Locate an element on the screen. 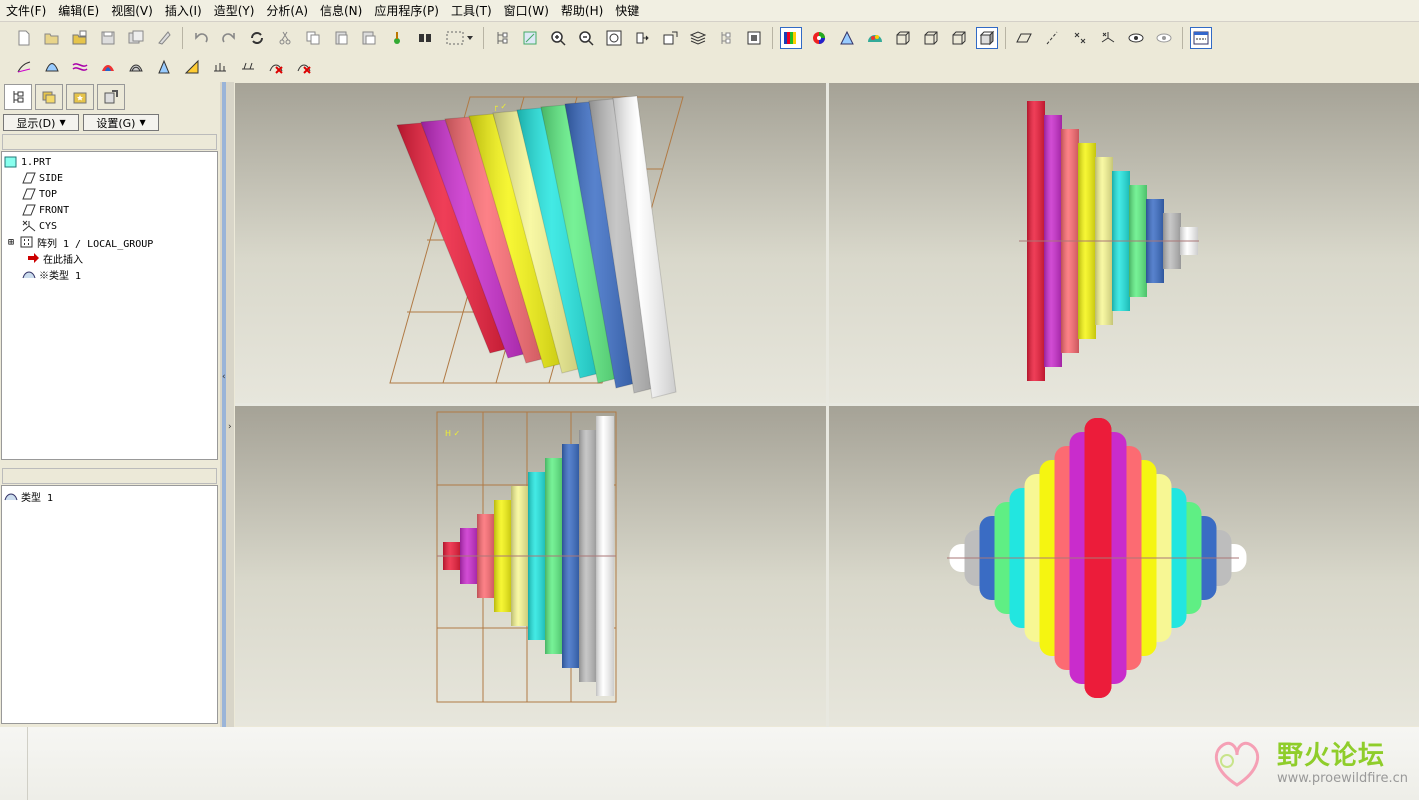 Image resolution: width=1419 pixels, height=800 pixels. tree-item-top: TOP is located at coordinates (39, 194).